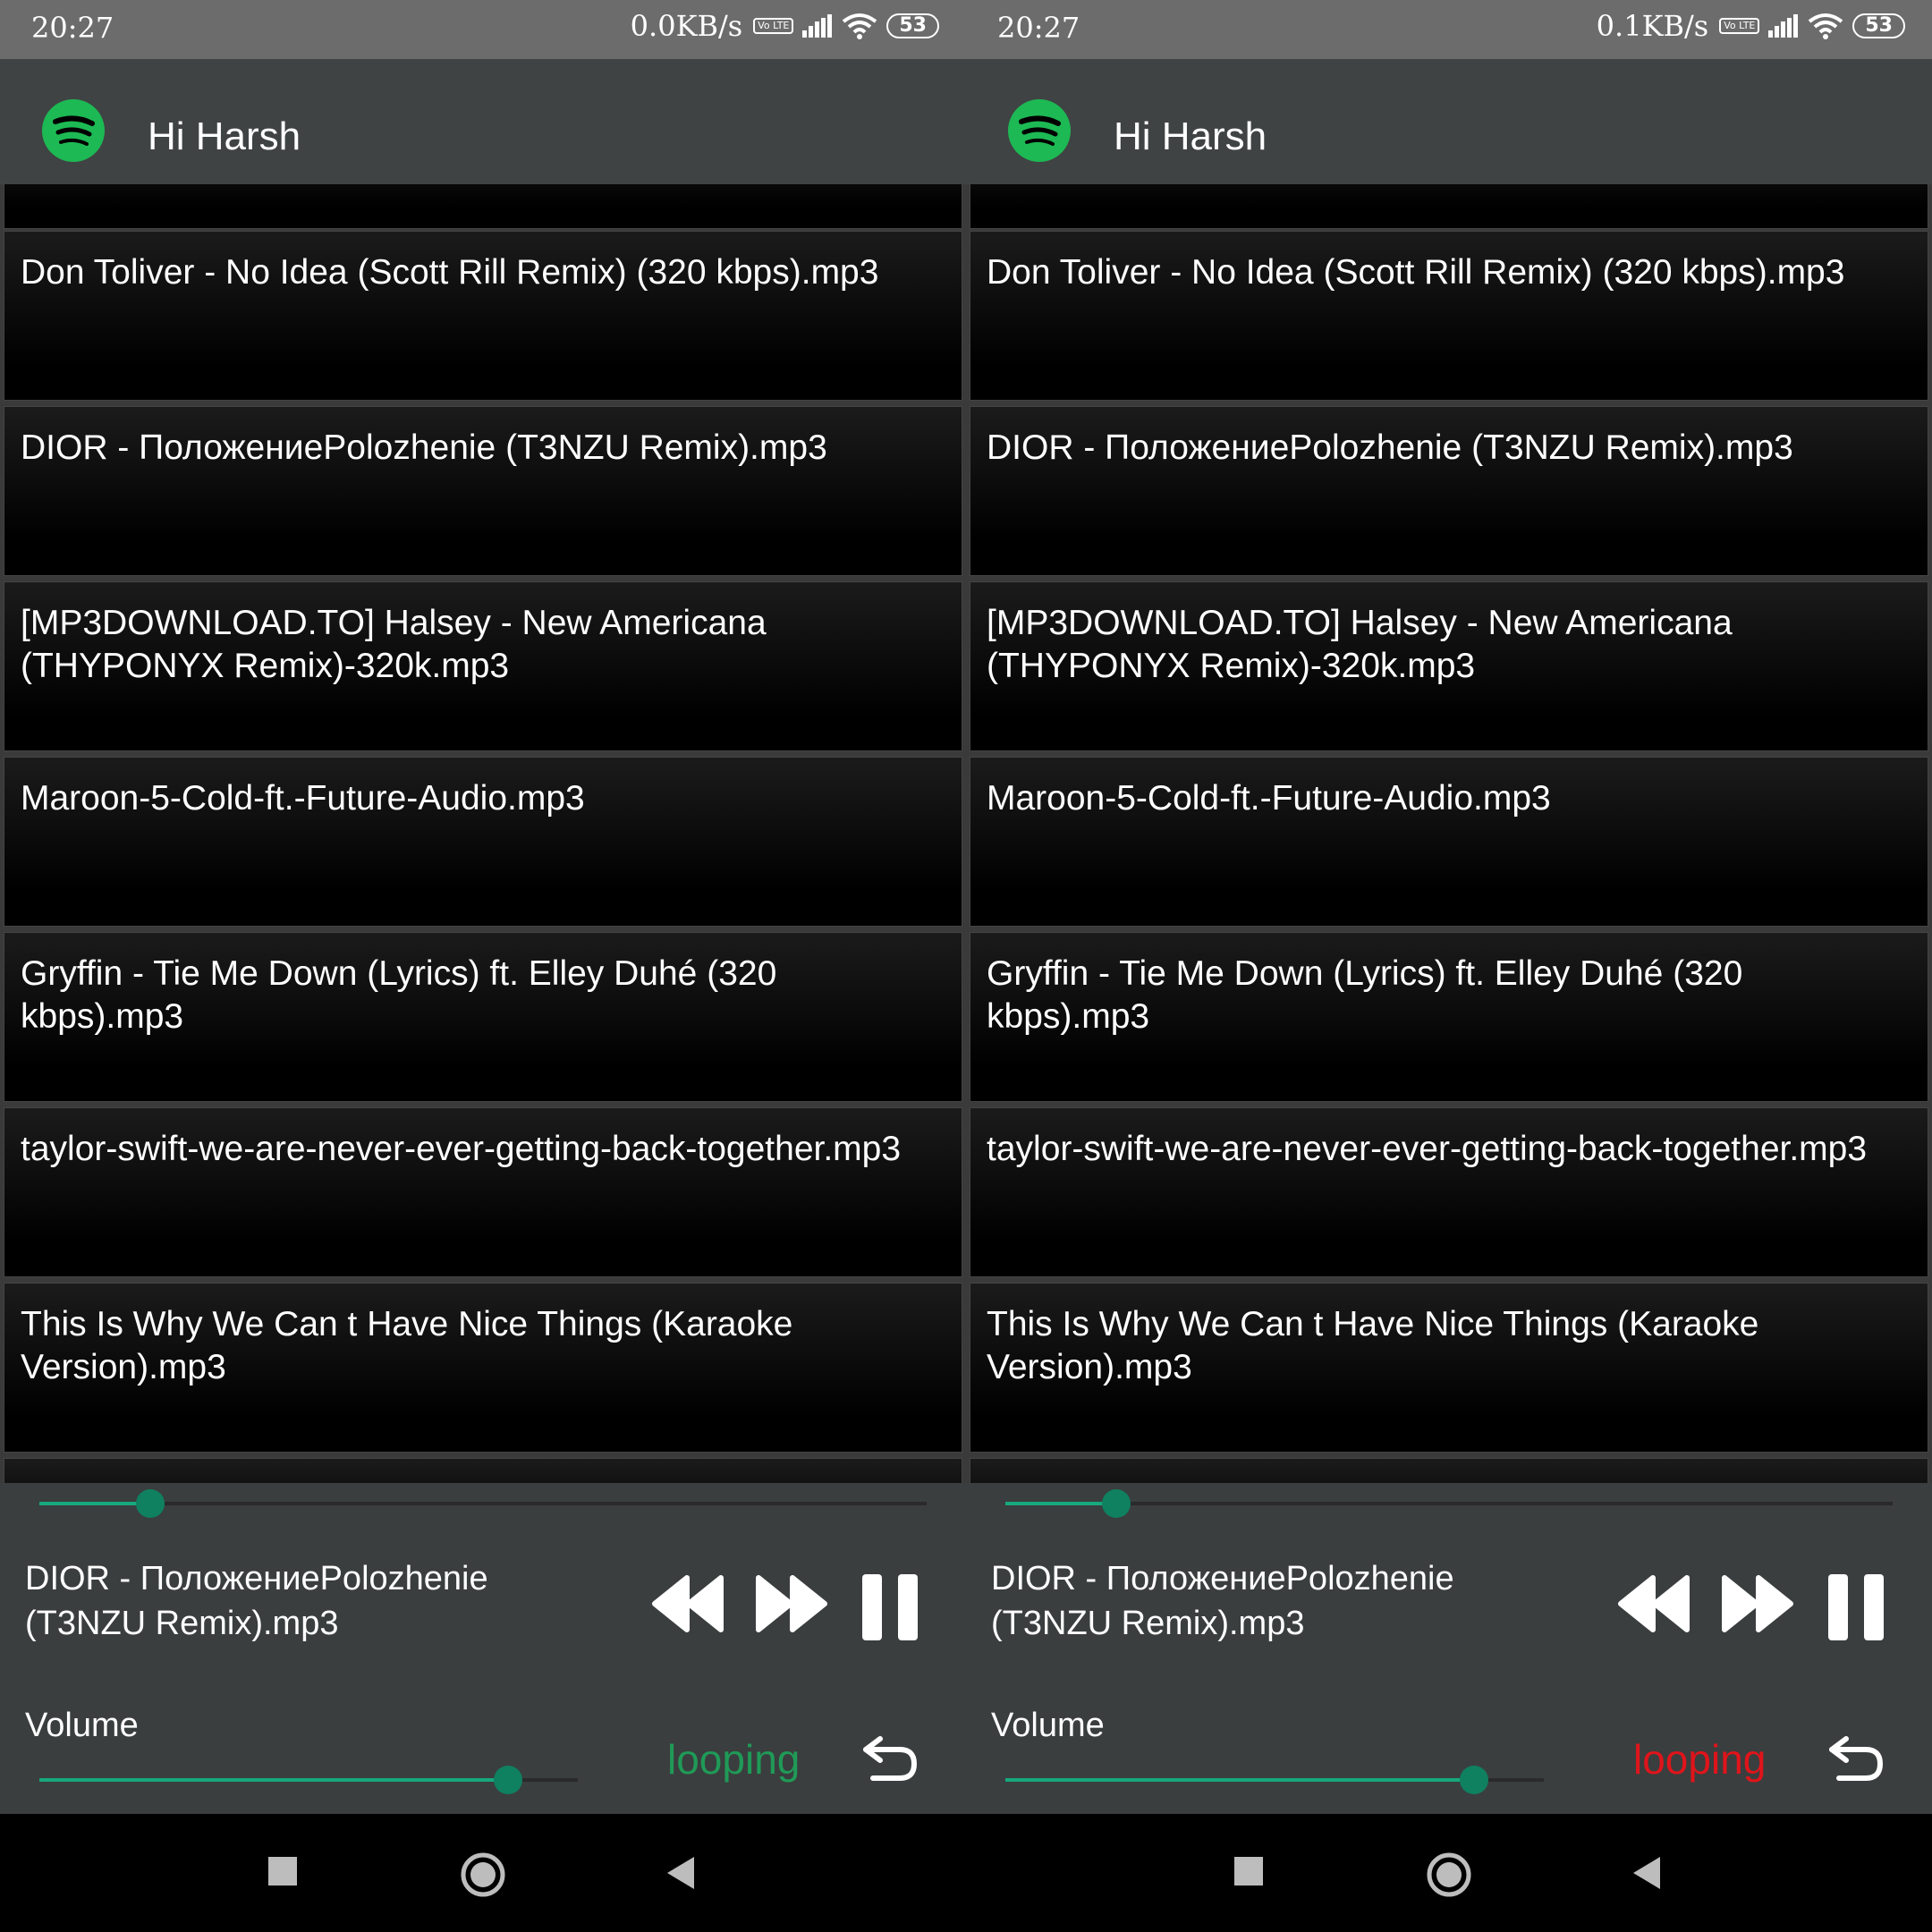 This screenshot has height=1932, width=1932. I want to click on status-bar: 20:27 0.1KB/s Vo LTE 53, so click(1449, 29).